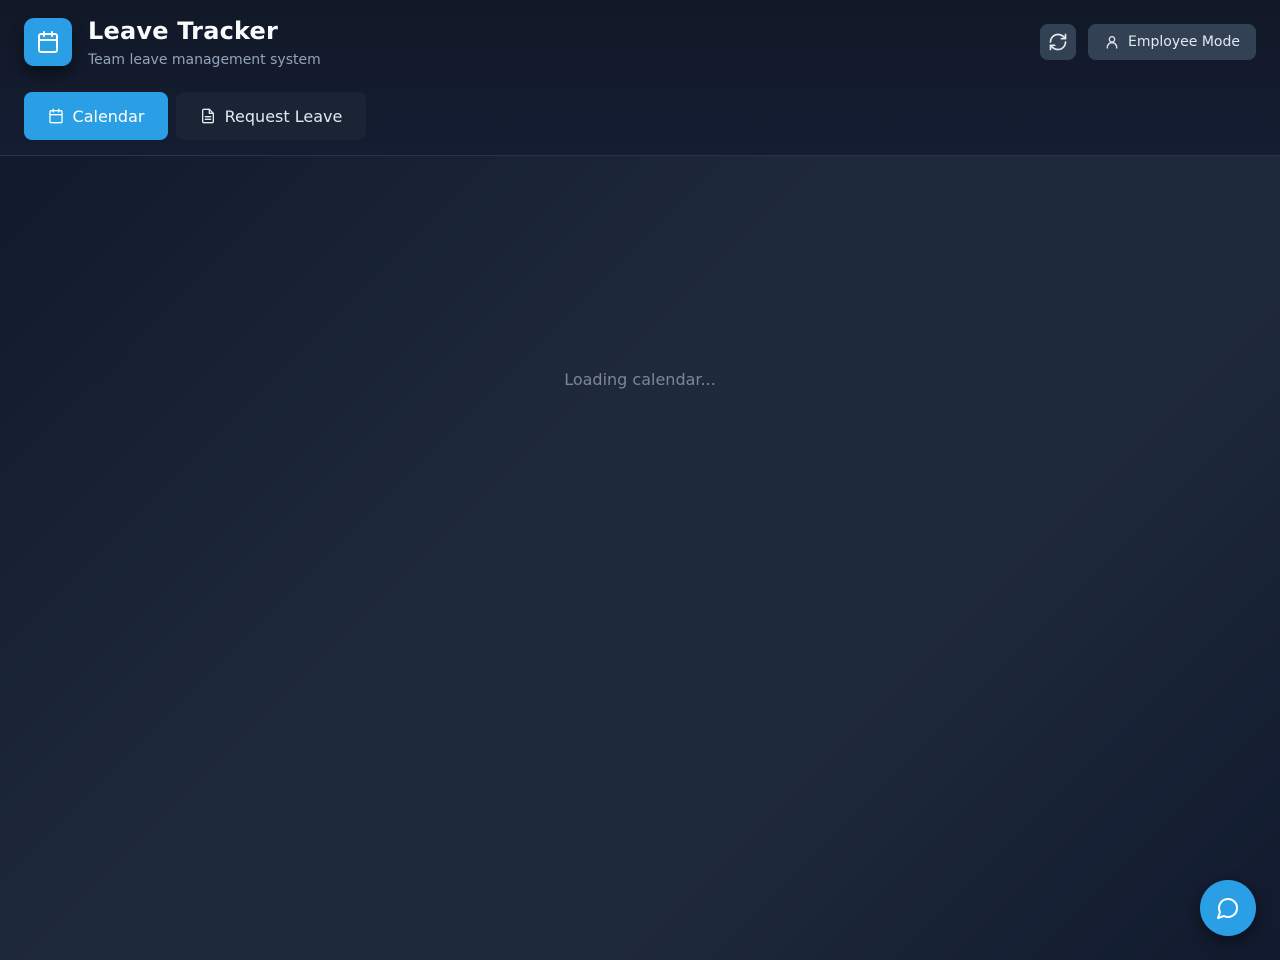 The image size is (1280, 960). I want to click on tab-request-leave: Request Leave, so click(271, 116).